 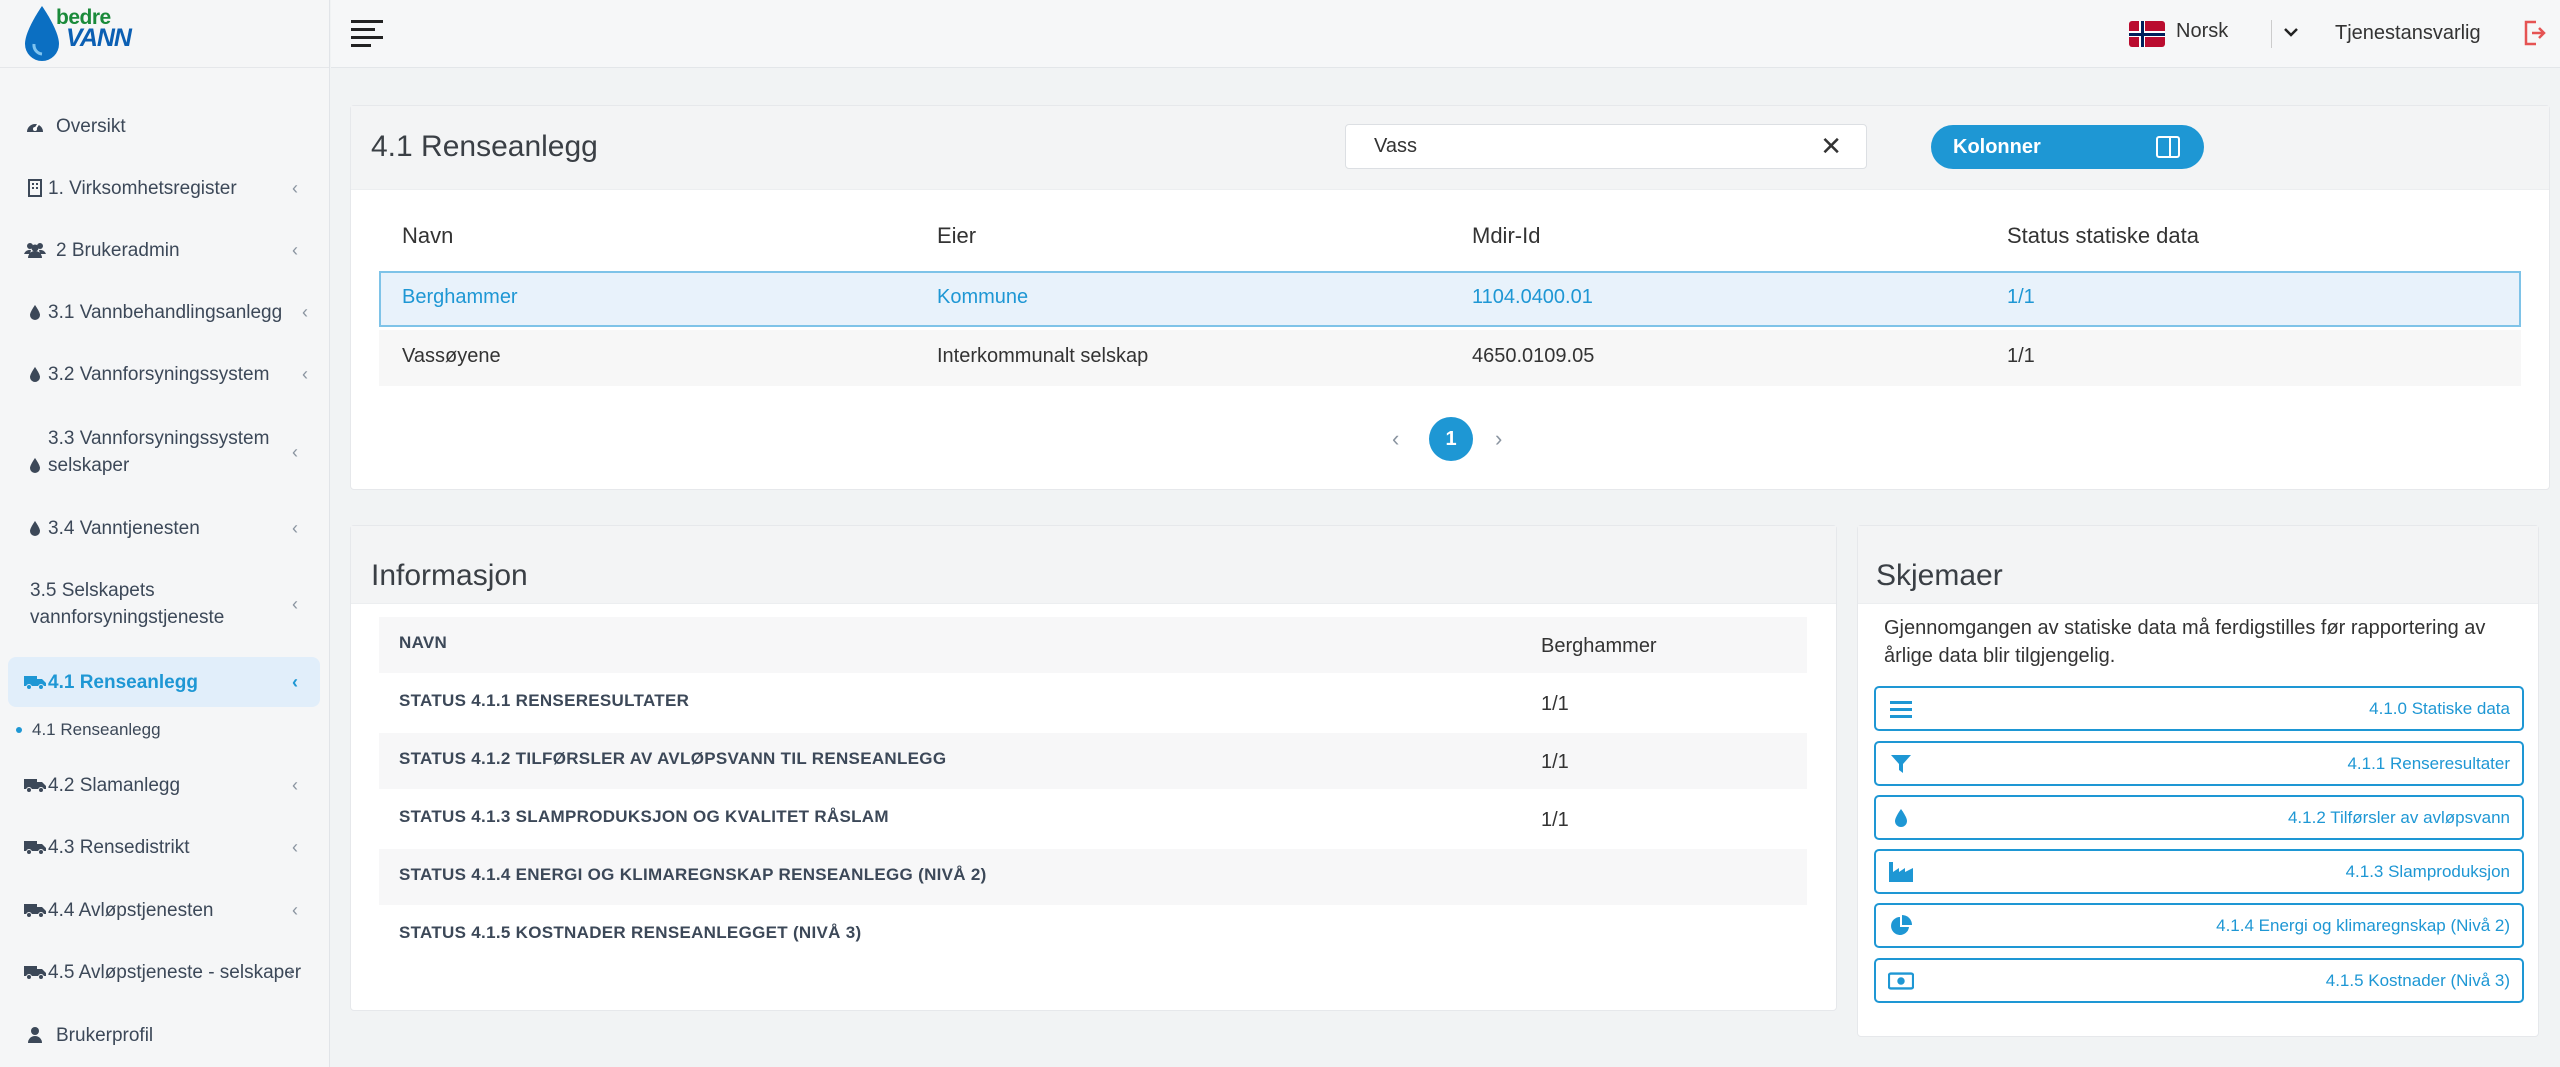 I want to click on pagination-next-icon: ›, so click(x=1498, y=439).